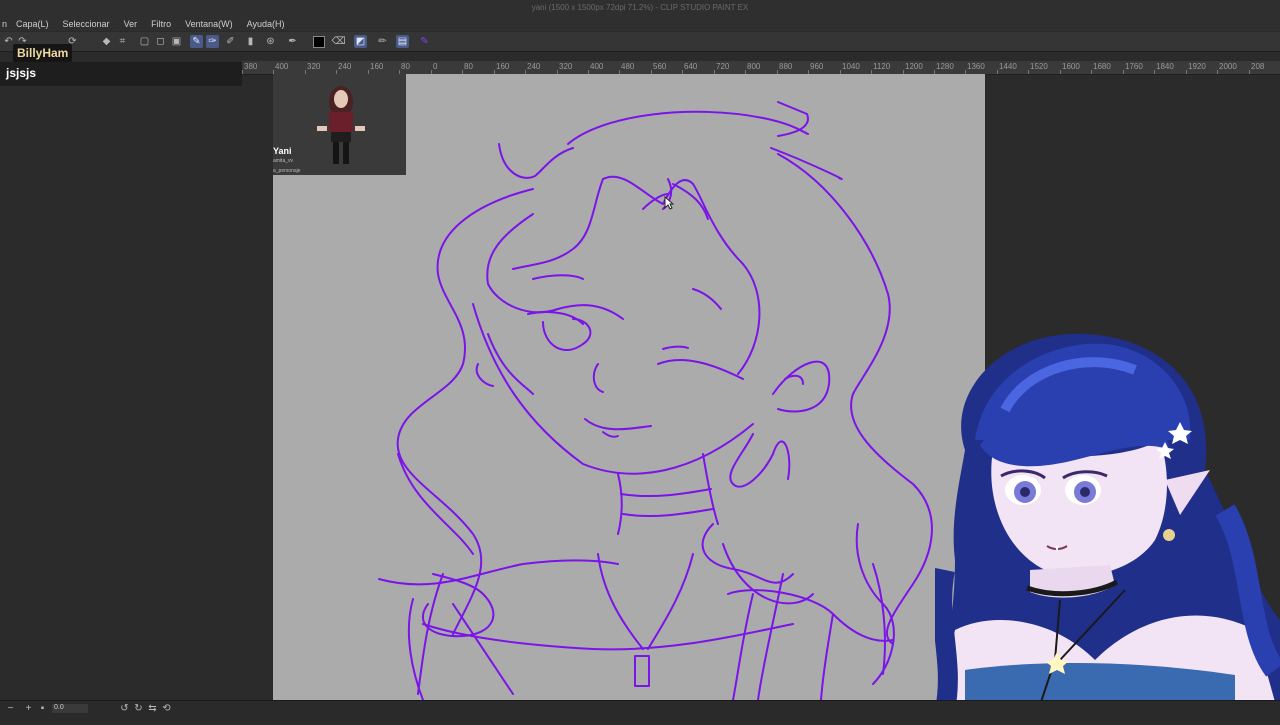 This screenshot has width=1280, height=725. Describe the element at coordinates (4, 24) in the screenshot. I see `menu-item-window: n` at that location.